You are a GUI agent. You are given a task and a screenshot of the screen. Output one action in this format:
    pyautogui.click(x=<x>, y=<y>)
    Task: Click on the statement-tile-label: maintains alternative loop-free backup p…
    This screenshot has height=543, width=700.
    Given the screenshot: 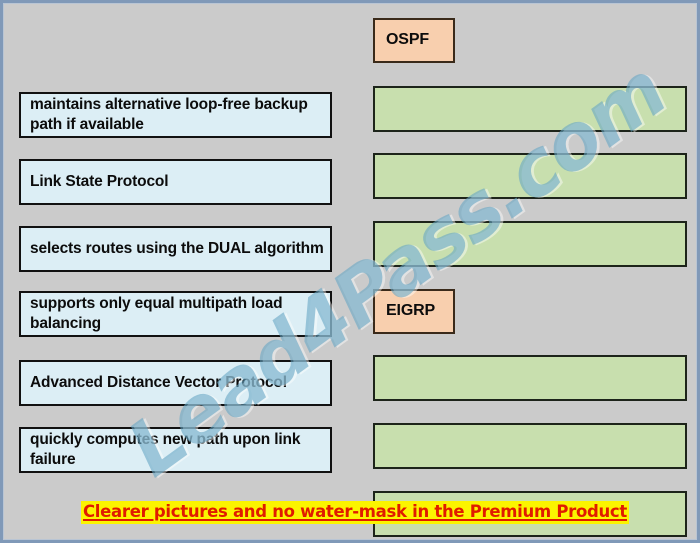 What is the action you would take?
    pyautogui.click(x=169, y=114)
    